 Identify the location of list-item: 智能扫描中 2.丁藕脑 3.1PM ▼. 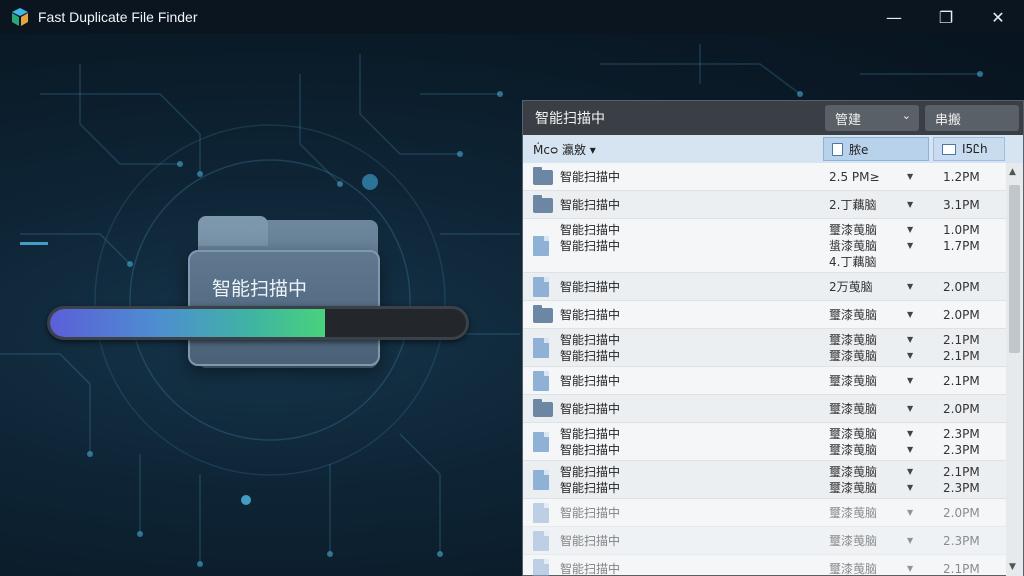
(765, 205).